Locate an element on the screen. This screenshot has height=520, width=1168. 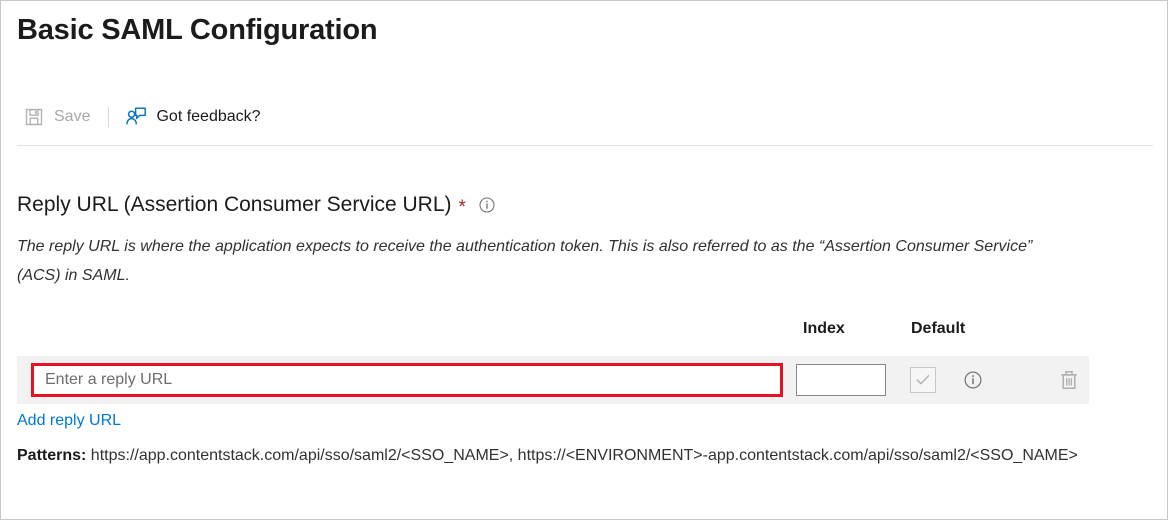
page-title: Basic SAML Configuration is located at coordinates (197, 30).